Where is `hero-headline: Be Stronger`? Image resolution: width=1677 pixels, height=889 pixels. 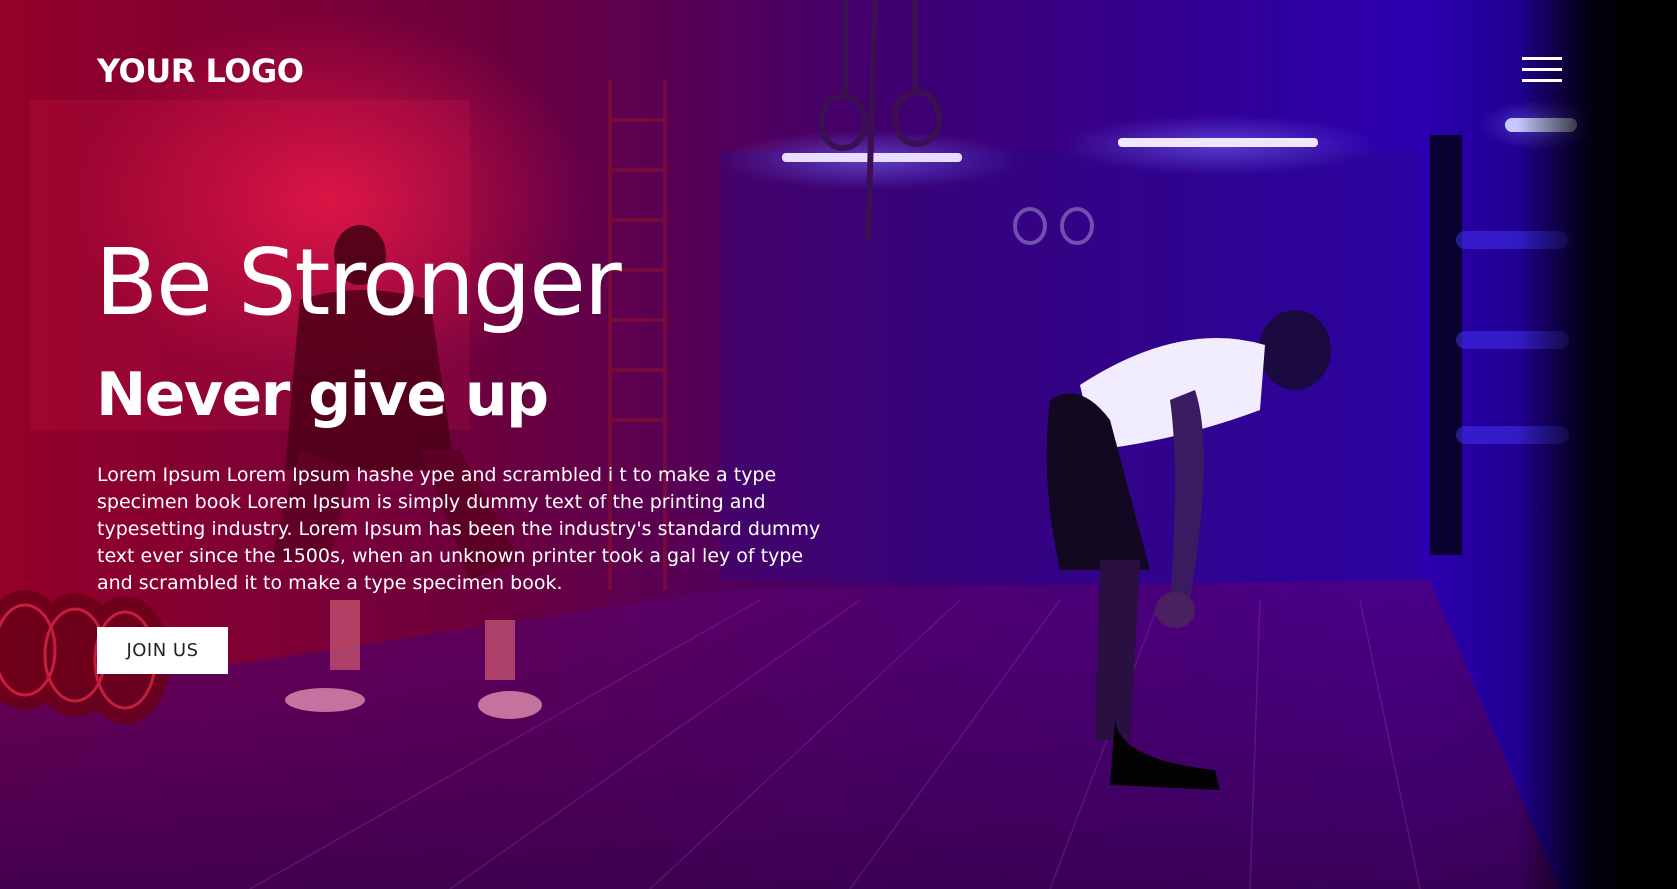 hero-headline: Be Stronger is located at coordinates (358, 282).